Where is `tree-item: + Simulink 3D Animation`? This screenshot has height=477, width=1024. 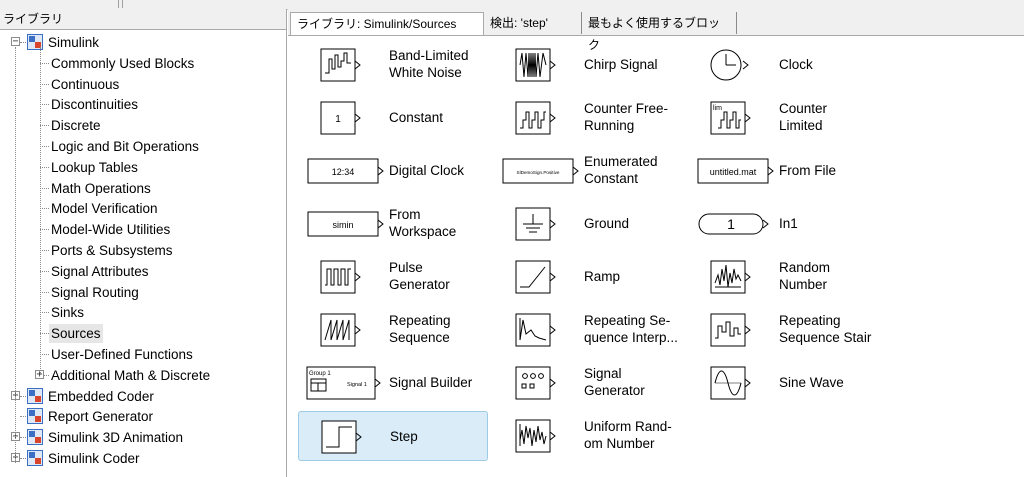 tree-item: + Simulink 3D Animation is located at coordinates (142, 437).